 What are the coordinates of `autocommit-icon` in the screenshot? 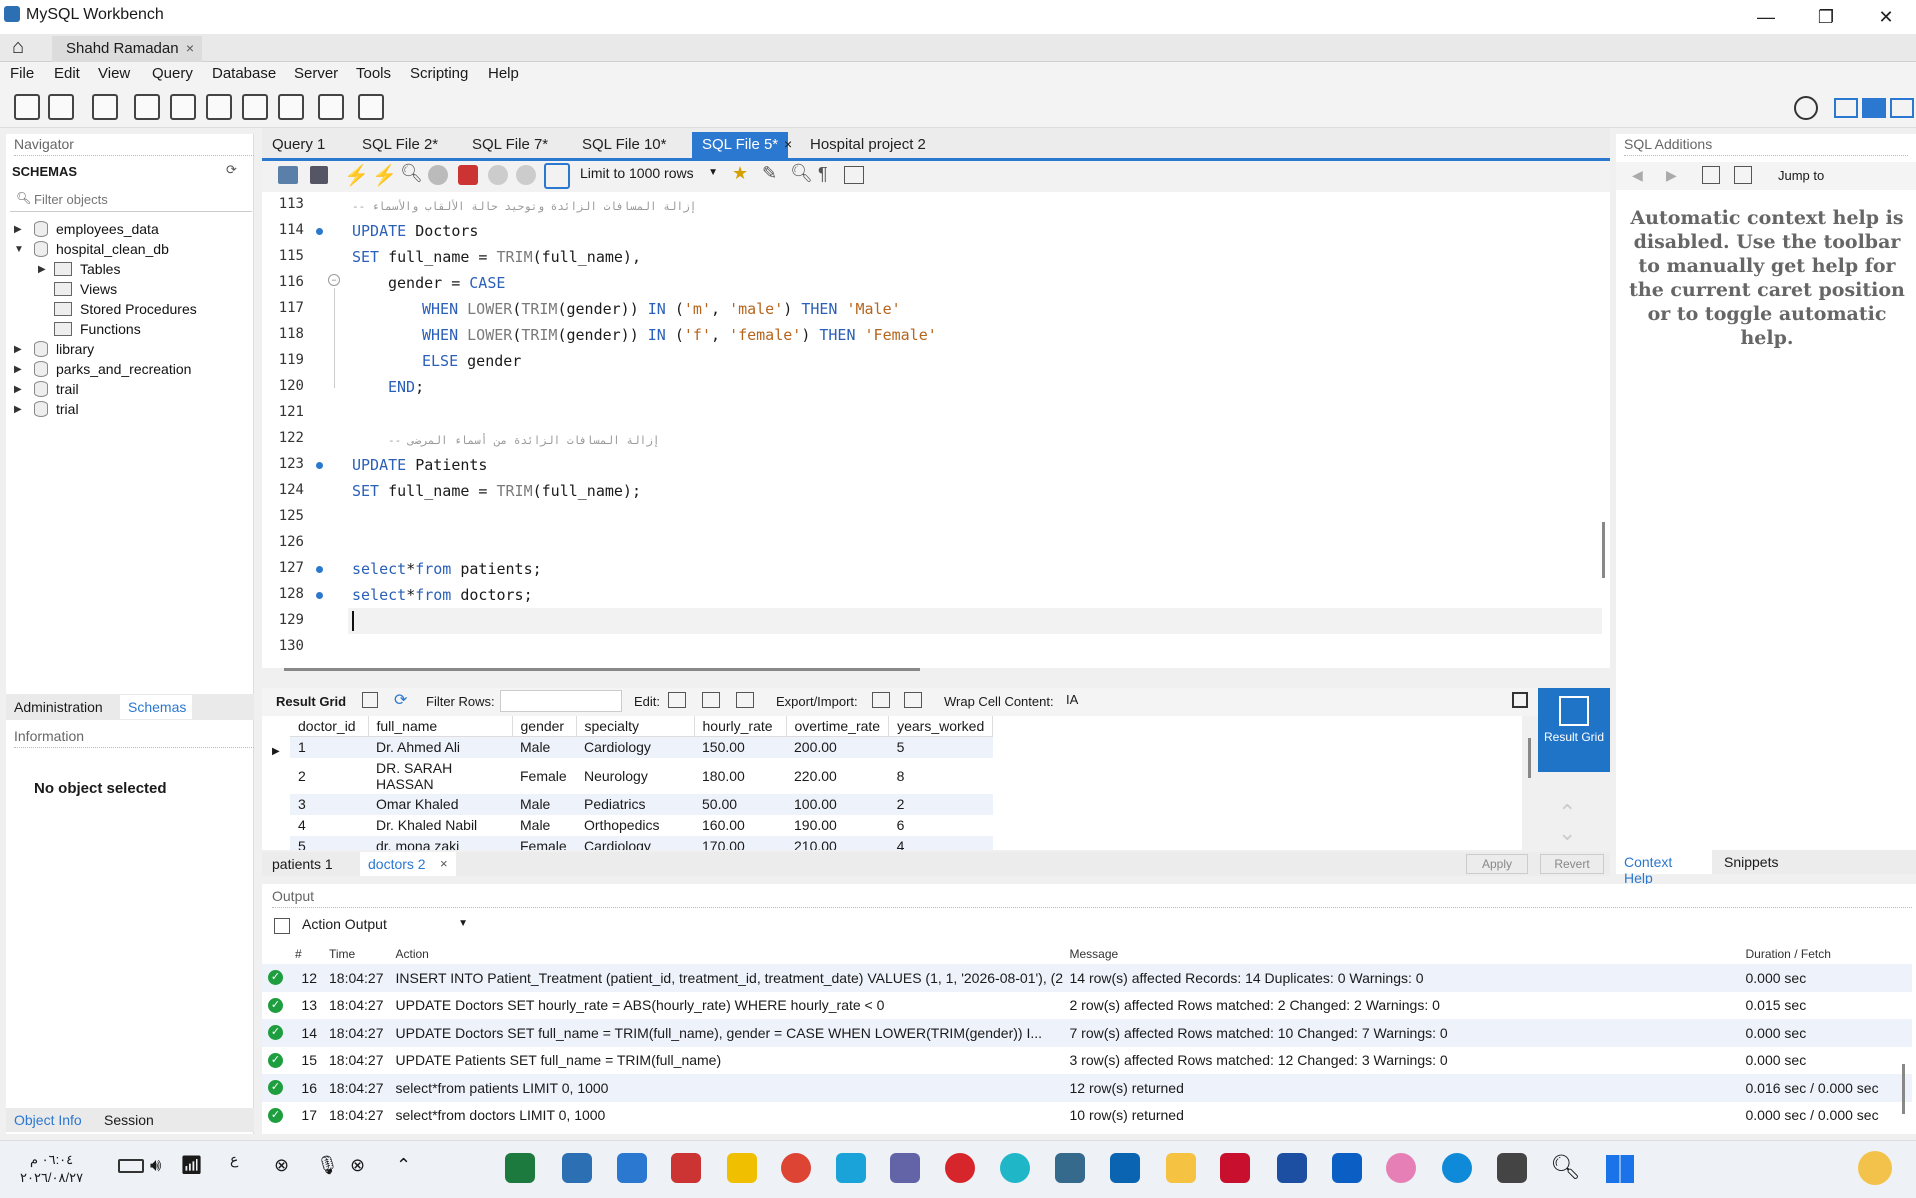 It's located at (557, 176).